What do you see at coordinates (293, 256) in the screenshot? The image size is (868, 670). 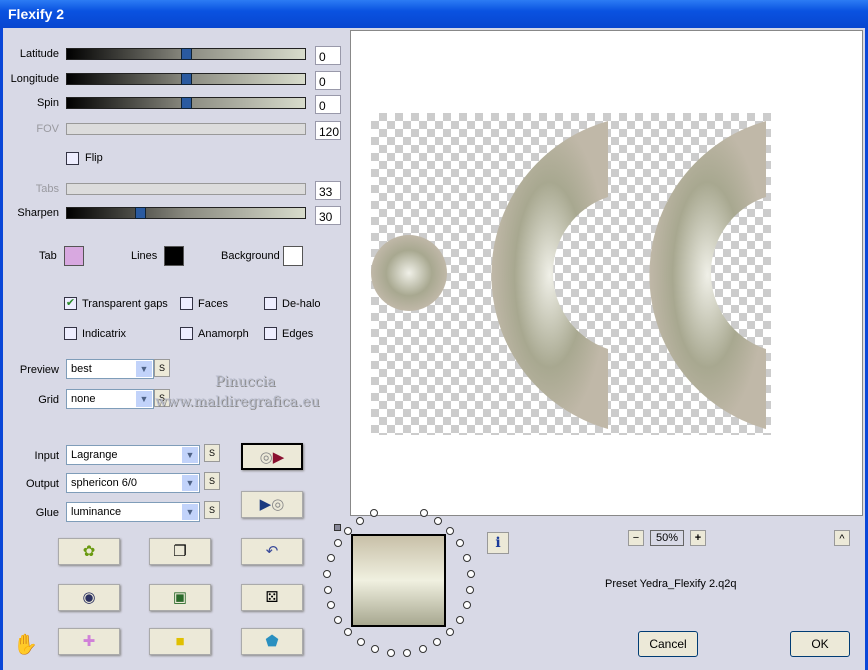 I see `background-color-swatch` at bounding box center [293, 256].